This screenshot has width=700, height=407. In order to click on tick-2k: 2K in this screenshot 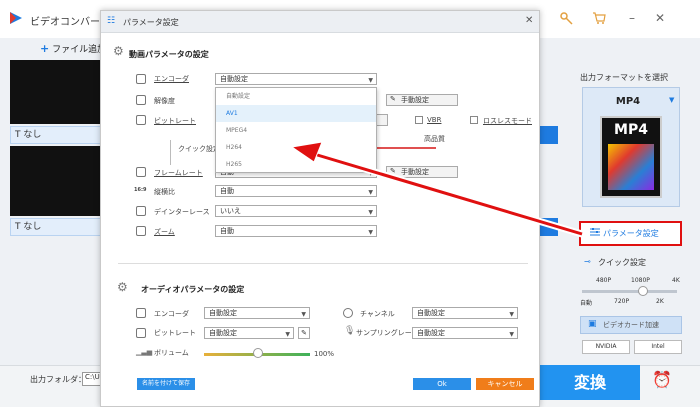, I will do `click(660, 301)`.